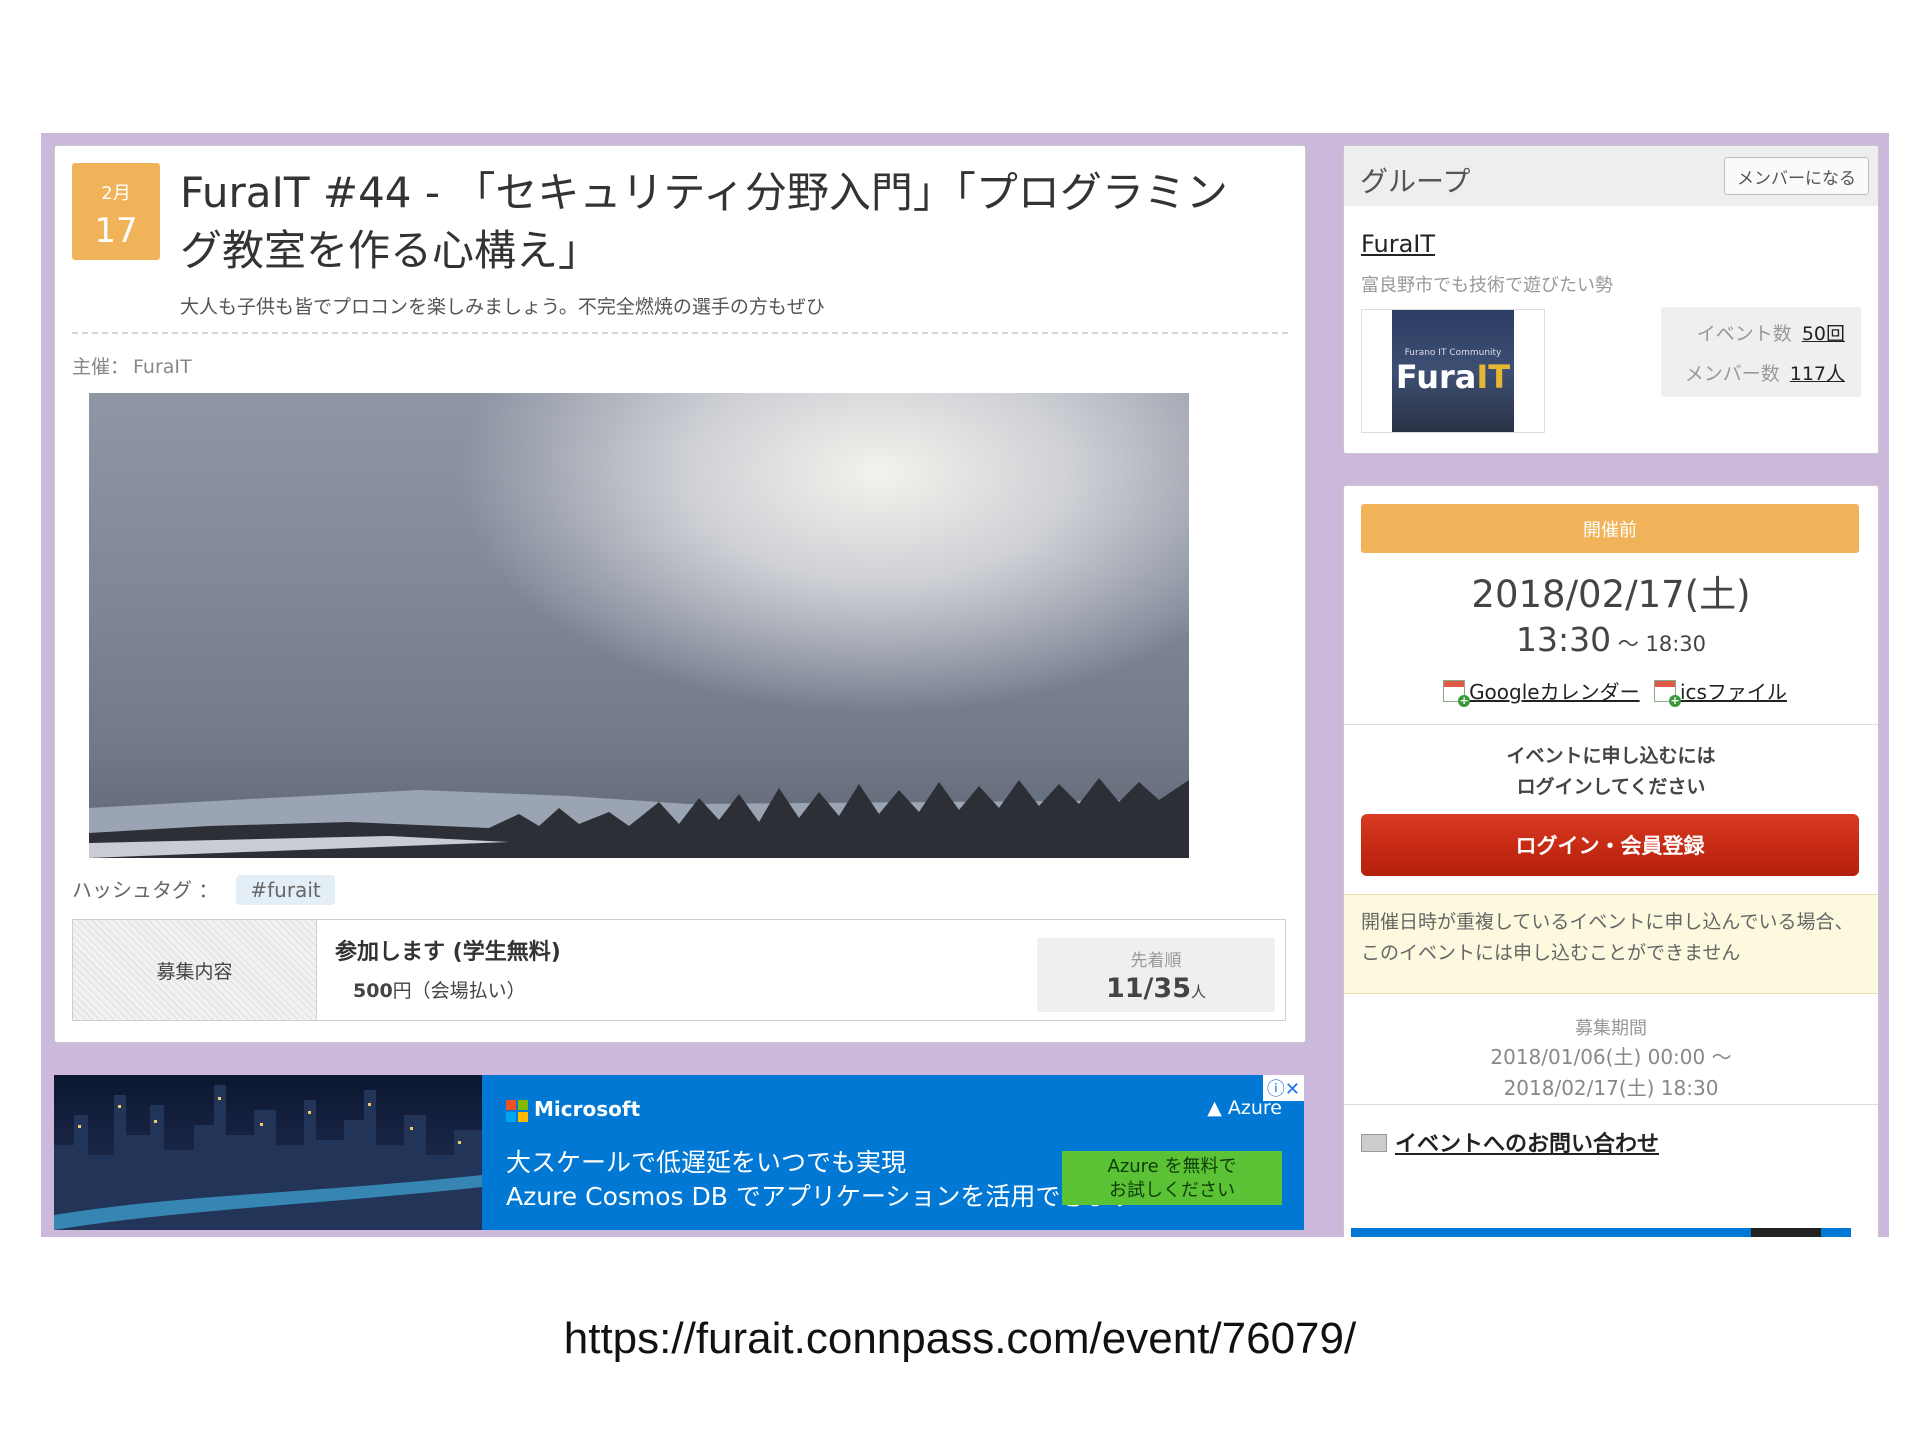 This screenshot has height=1440, width=1920. I want to click on ad-cta-text: Azure を無料で お試しください, so click(1172, 1178).